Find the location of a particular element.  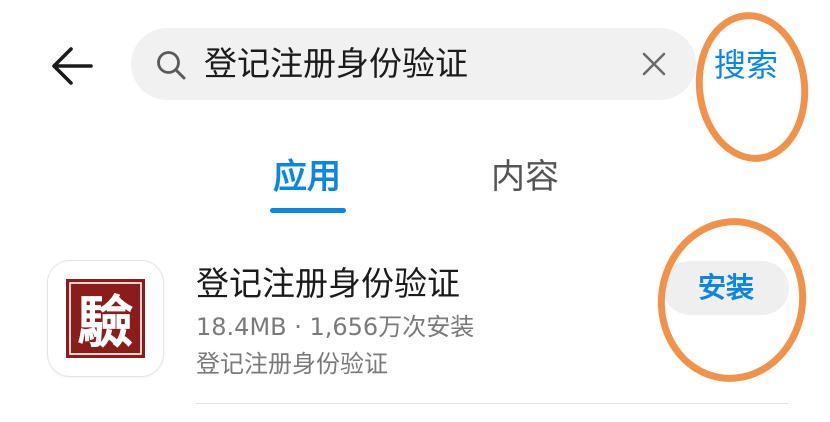

seal-logo-icon: 驗 is located at coordinates (105, 318).